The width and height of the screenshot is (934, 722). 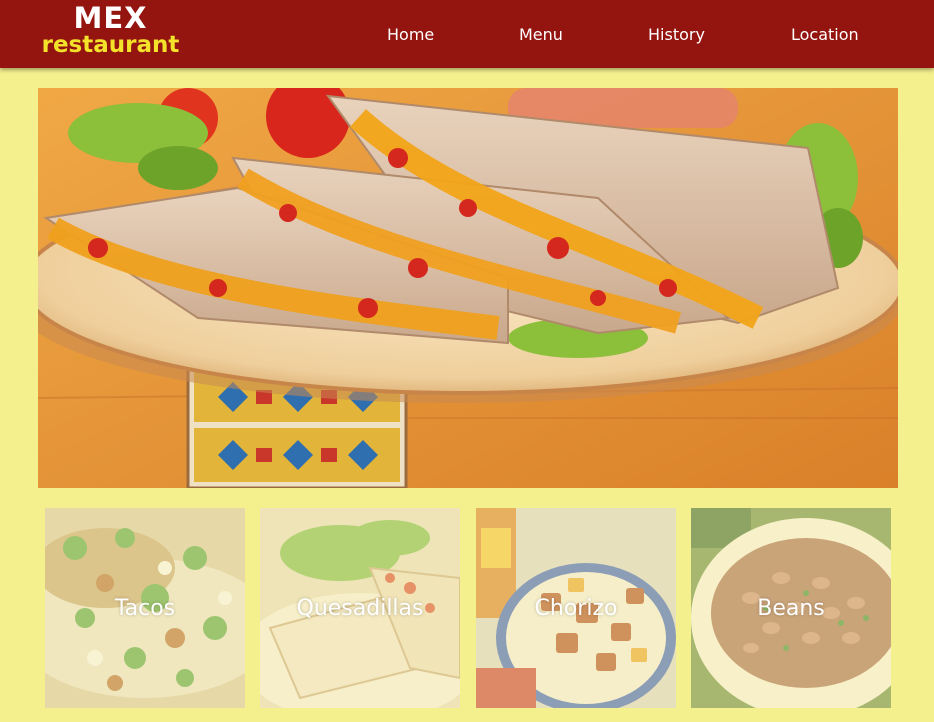 I want to click on dish-label-beans: Beans, so click(x=791, y=608).